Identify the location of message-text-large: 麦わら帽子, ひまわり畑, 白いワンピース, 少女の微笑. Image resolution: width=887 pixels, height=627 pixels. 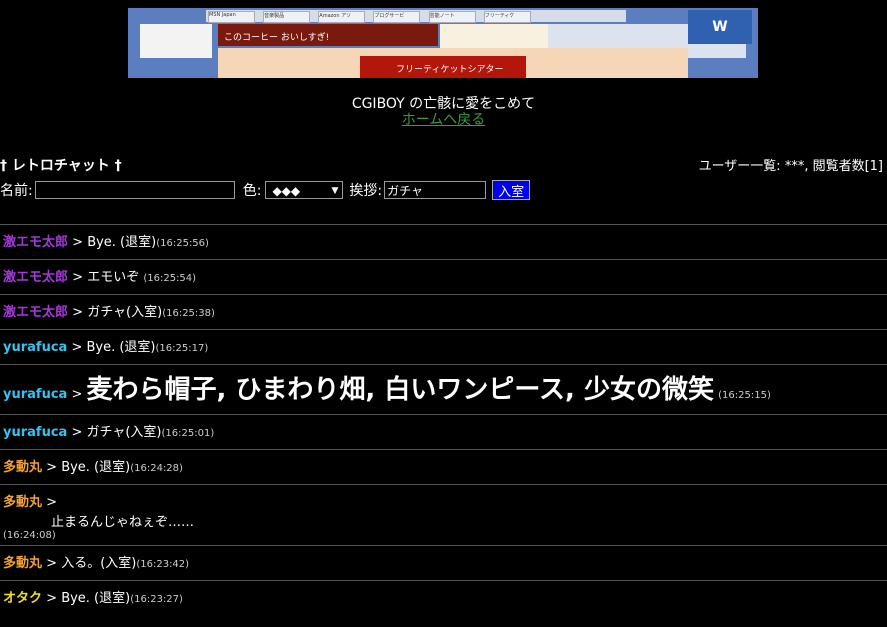
(400, 390).